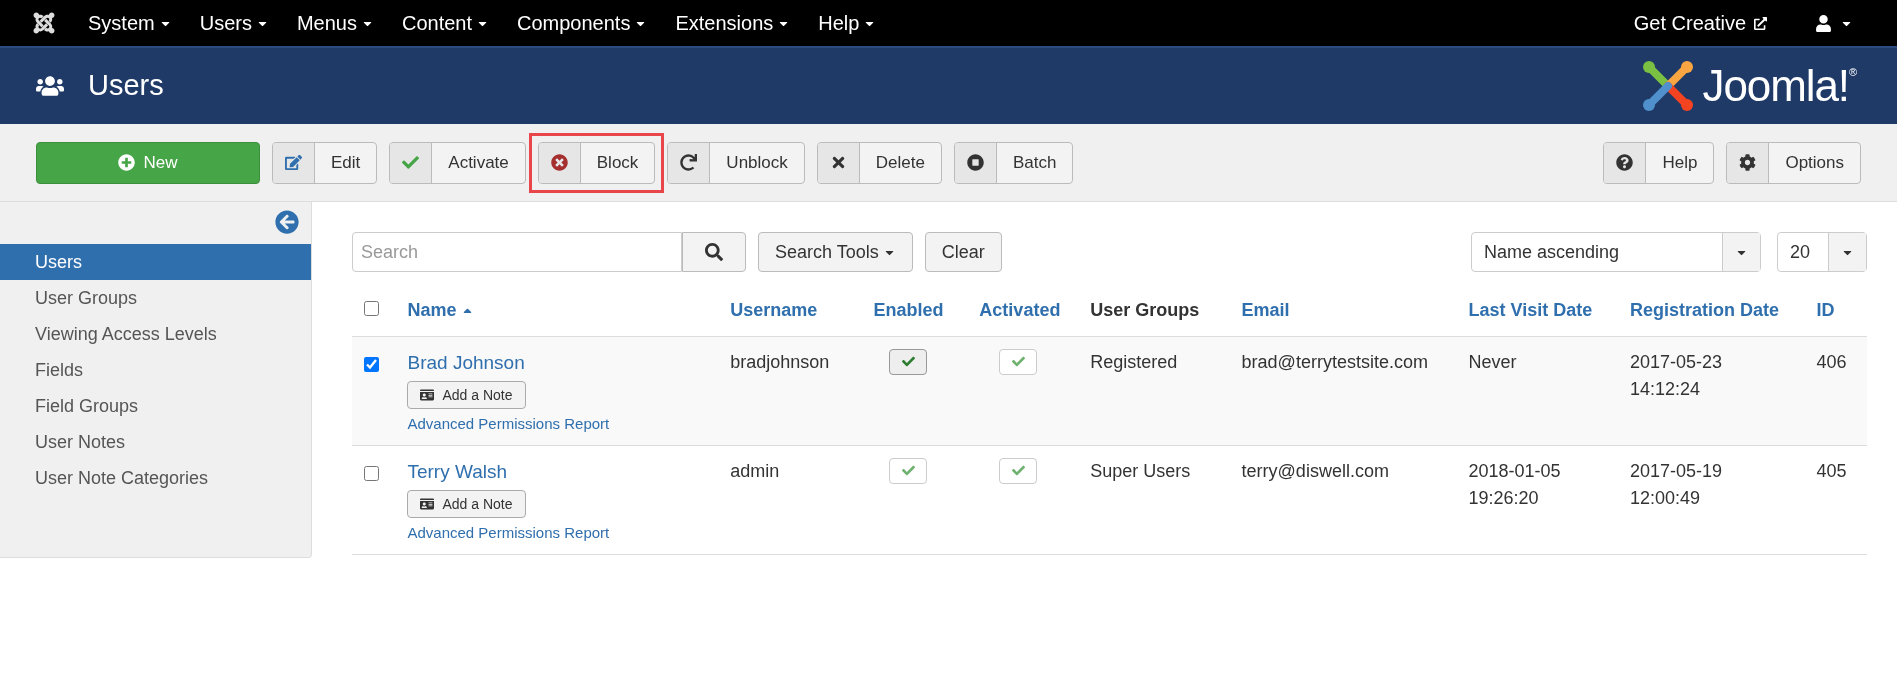 This screenshot has width=1897, height=681. I want to click on sidebar-item: Viewing Access Levels, so click(155, 334).